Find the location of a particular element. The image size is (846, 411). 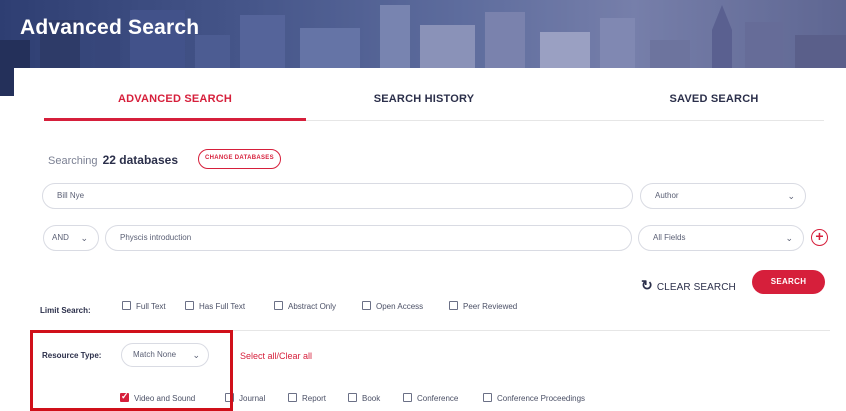

tab-search-history: SEARCH HISTORY is located at coordinates (424, 107).